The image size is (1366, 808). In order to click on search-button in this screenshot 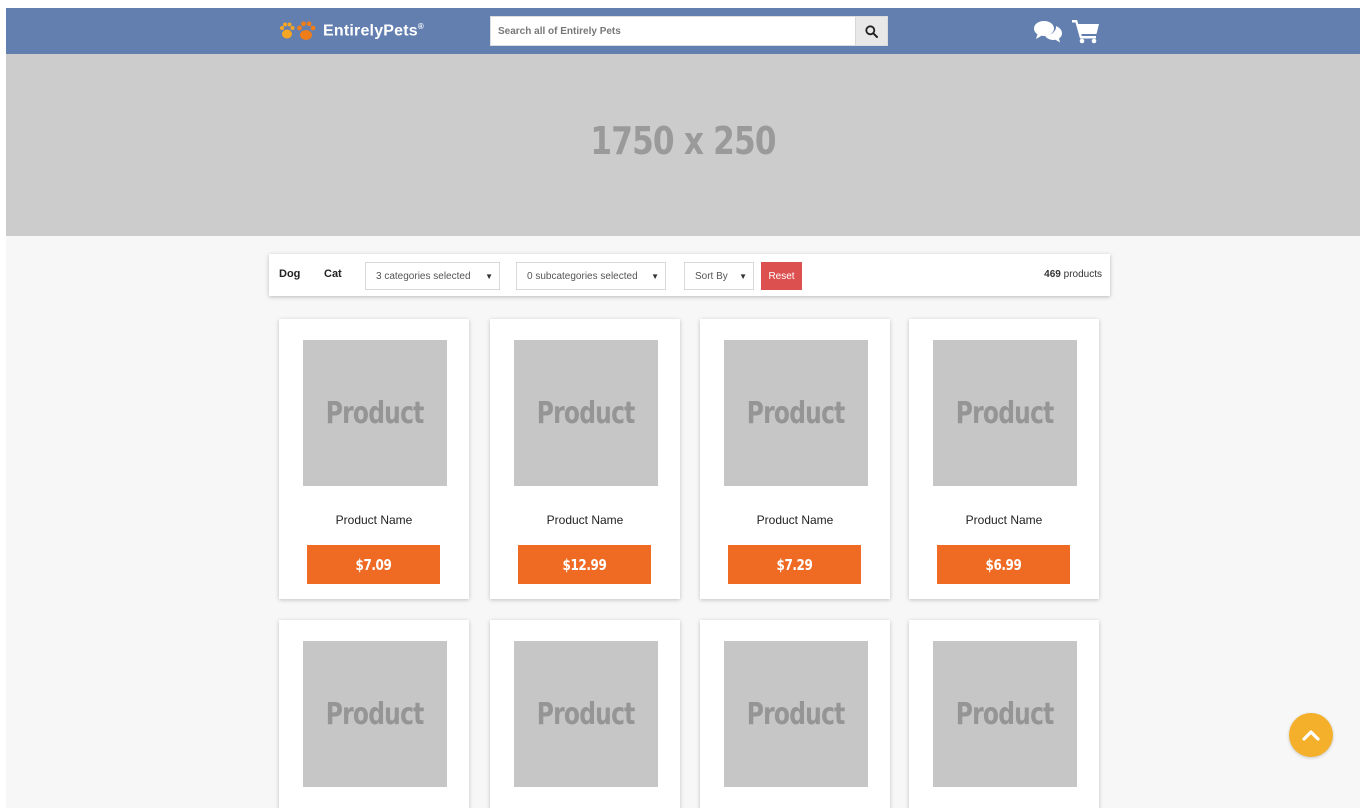, I will do `click(871, 31)`.